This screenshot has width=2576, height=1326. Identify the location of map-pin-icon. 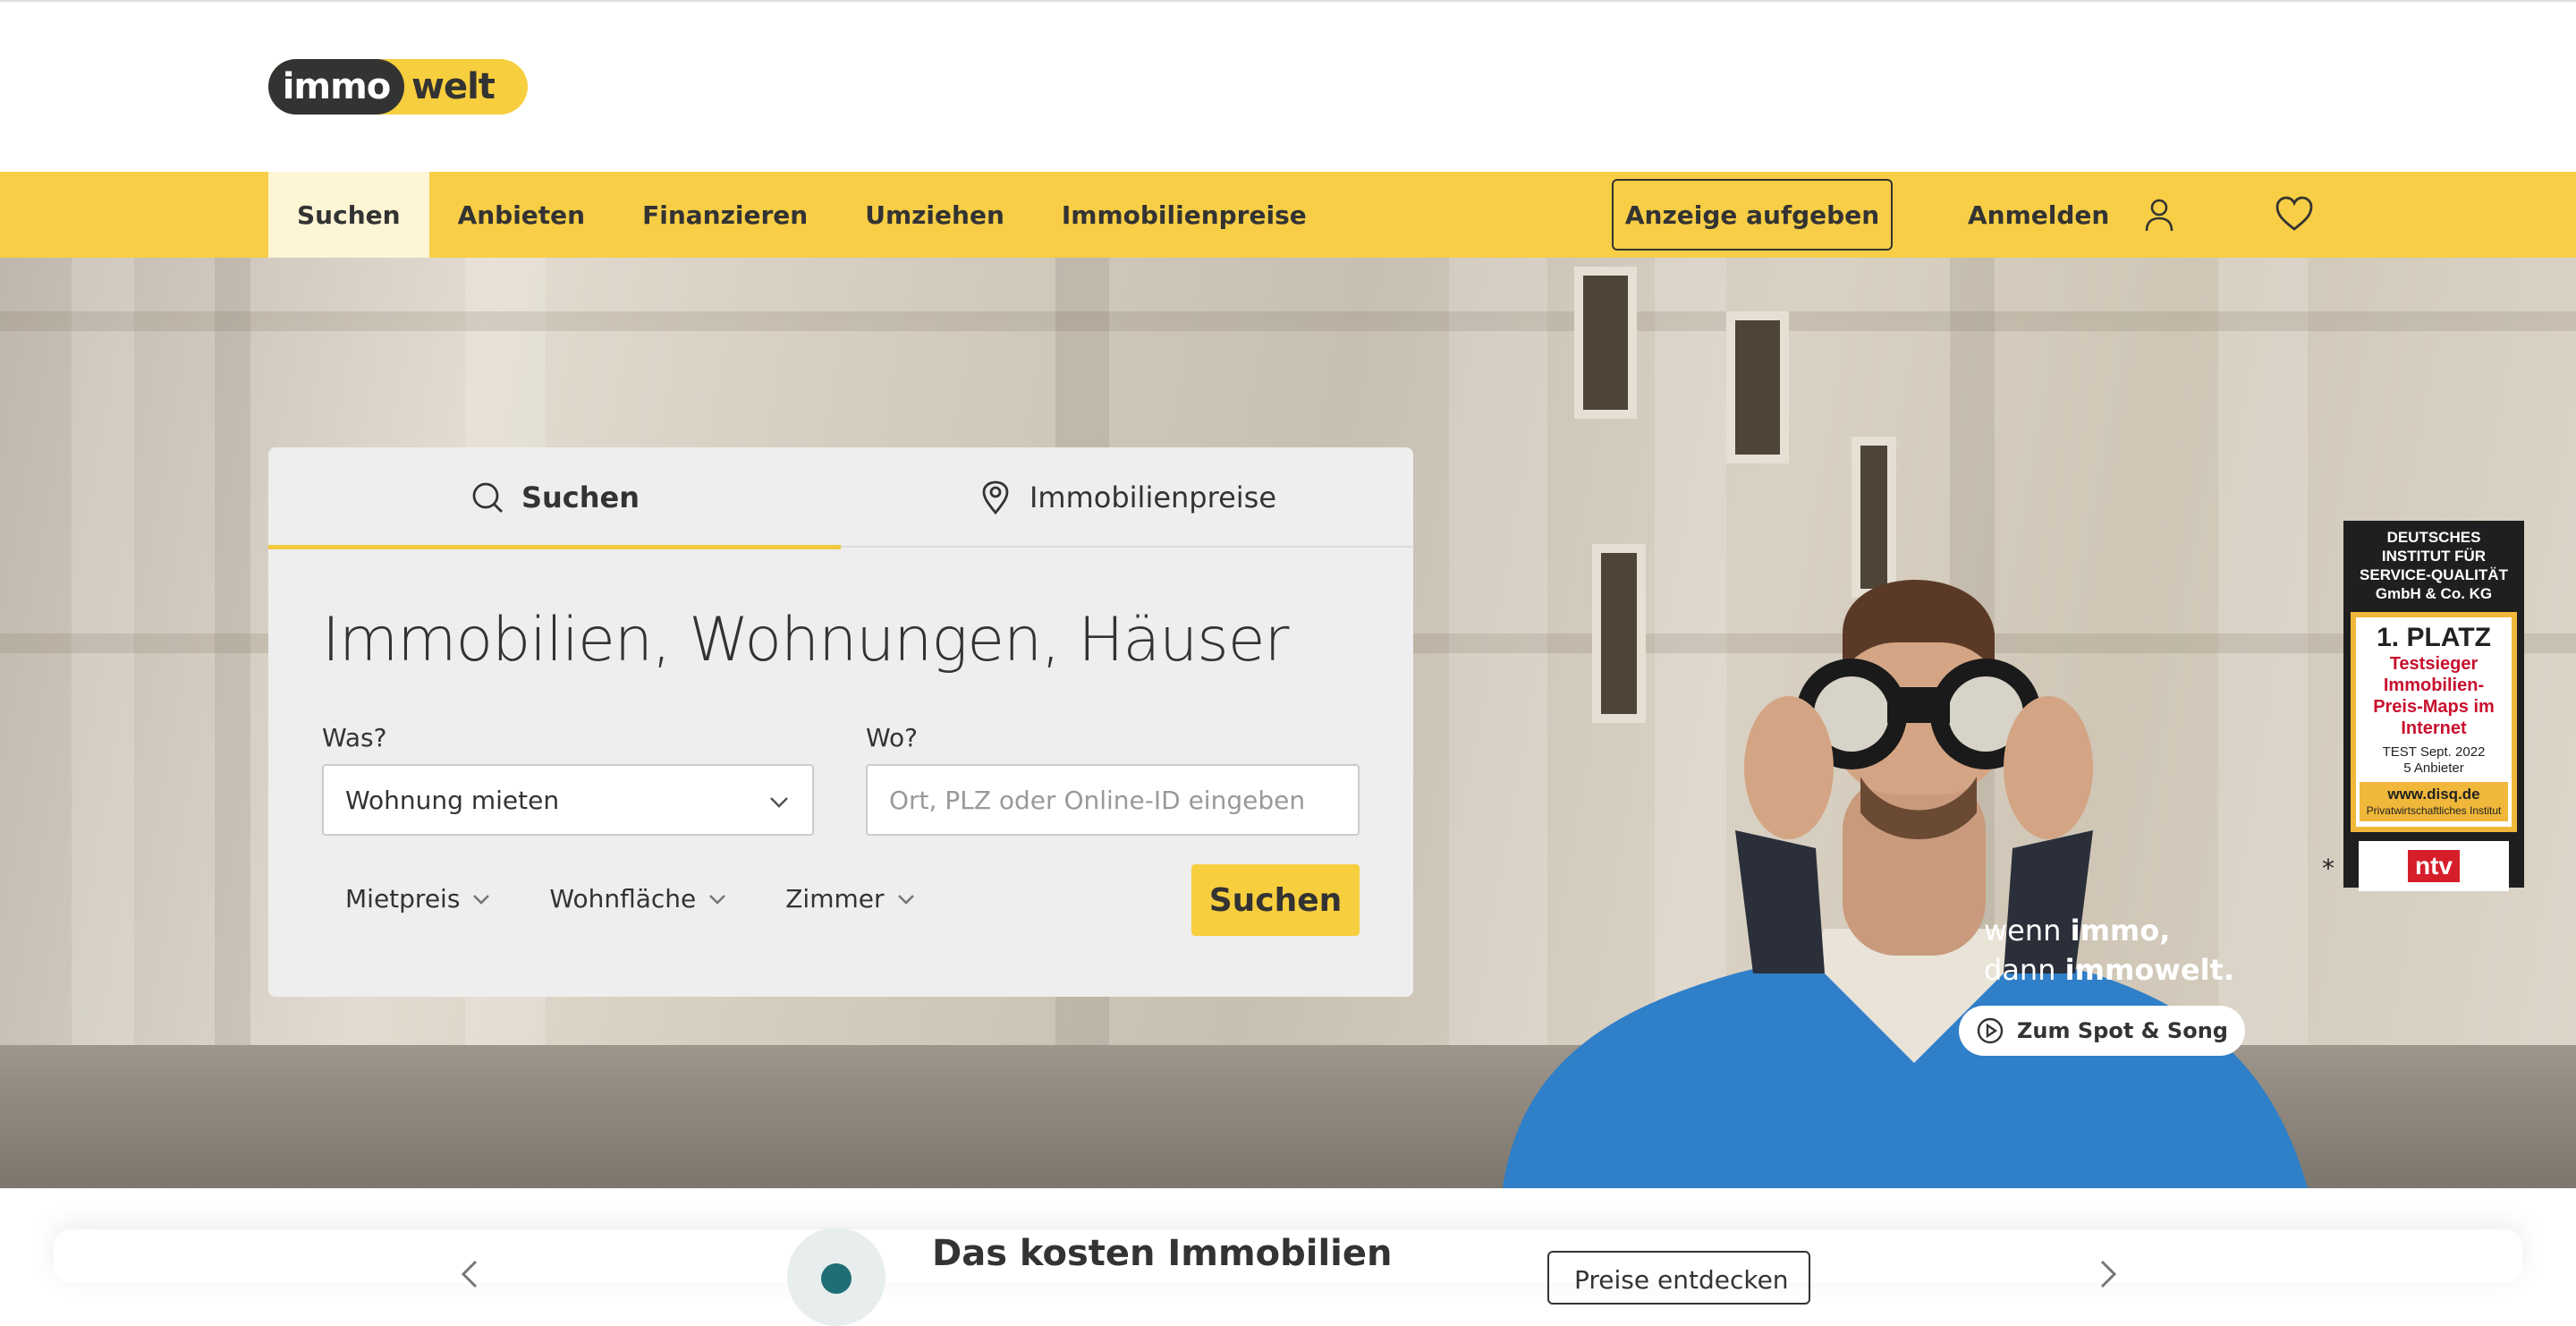
(836, 1278).